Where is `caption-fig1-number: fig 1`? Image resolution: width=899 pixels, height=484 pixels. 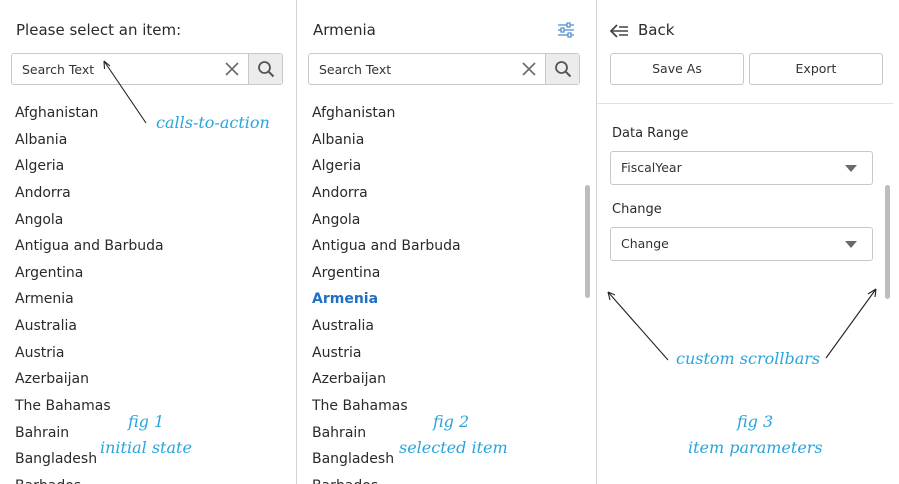
caption-fig1-number: fig 1 is located at coordinates (146, 421).